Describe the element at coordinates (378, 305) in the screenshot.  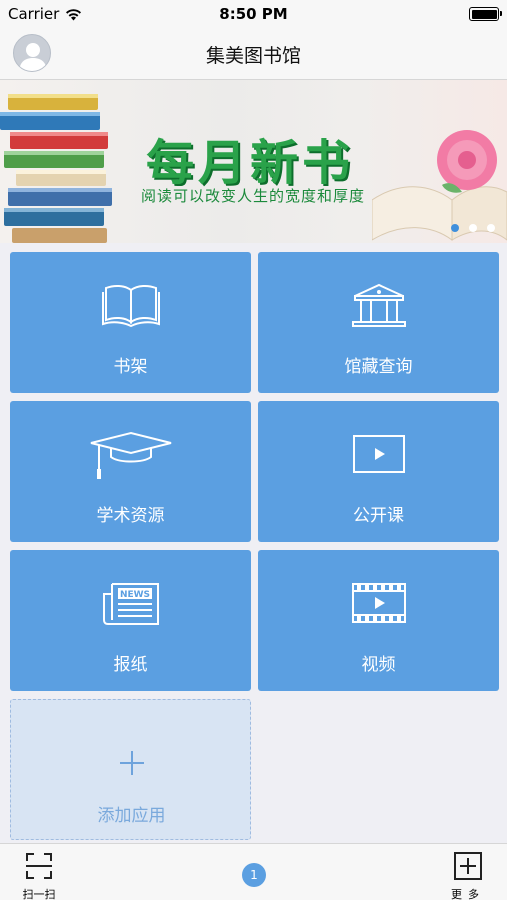
I see `library-building-icon` at that location.